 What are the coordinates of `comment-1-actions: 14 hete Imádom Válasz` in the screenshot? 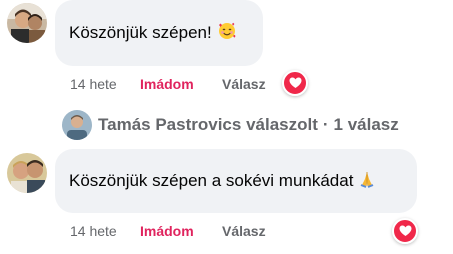 It's located at (168, 84).